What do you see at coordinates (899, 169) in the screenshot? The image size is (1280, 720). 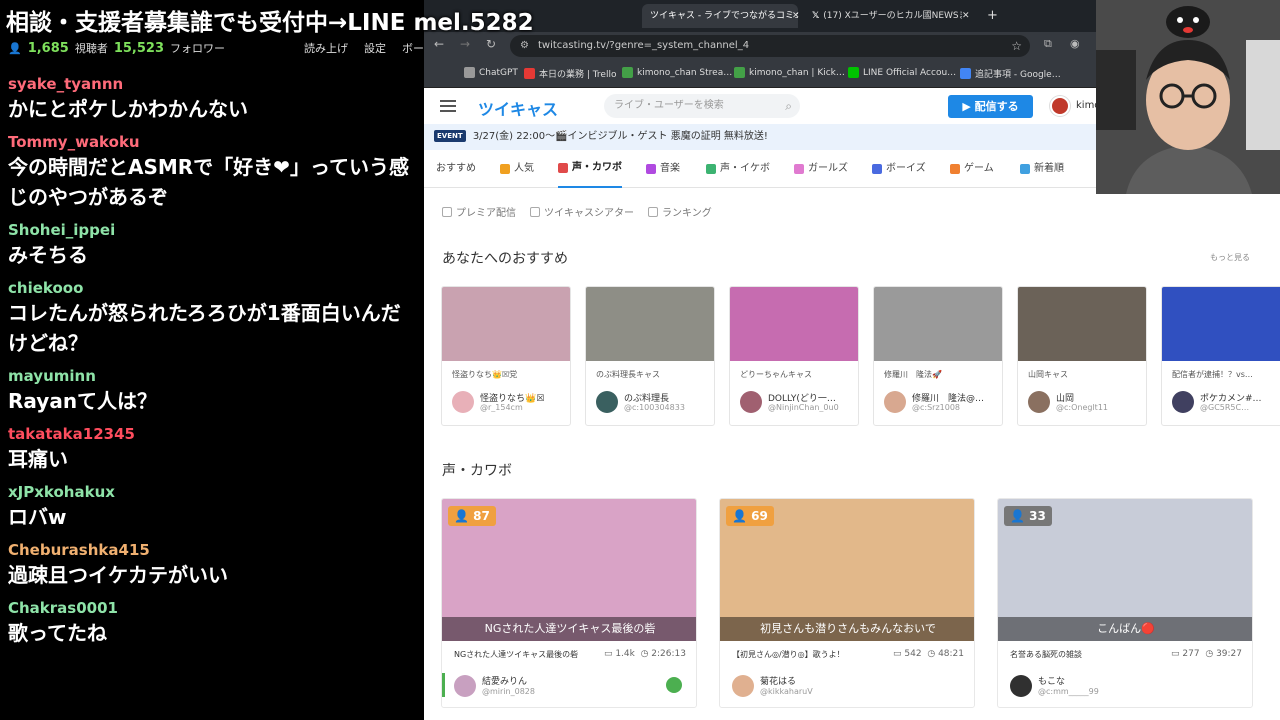 I see `genre-tab: ボーイズ` at bounding box center [899, 169].